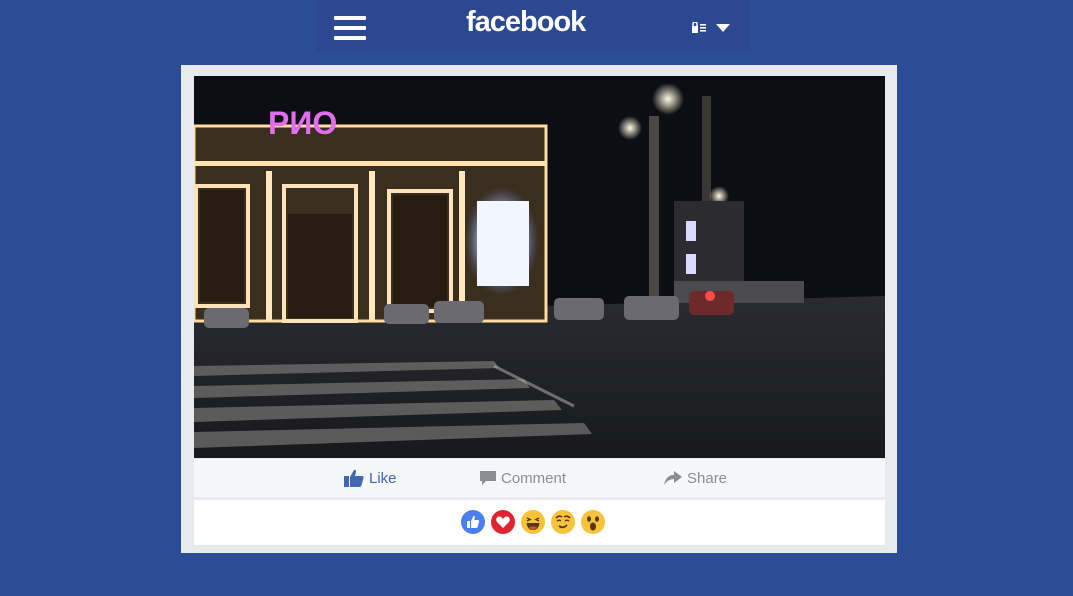  I want to click on comment-bubble-icon, so click(488, 478).